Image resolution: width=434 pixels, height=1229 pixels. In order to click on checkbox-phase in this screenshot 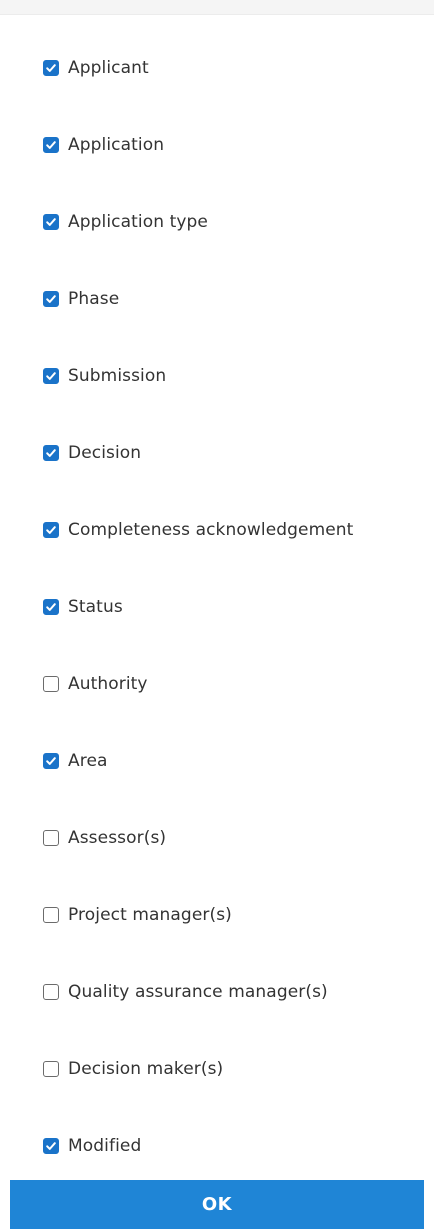, I will do `click(51, 298)`.